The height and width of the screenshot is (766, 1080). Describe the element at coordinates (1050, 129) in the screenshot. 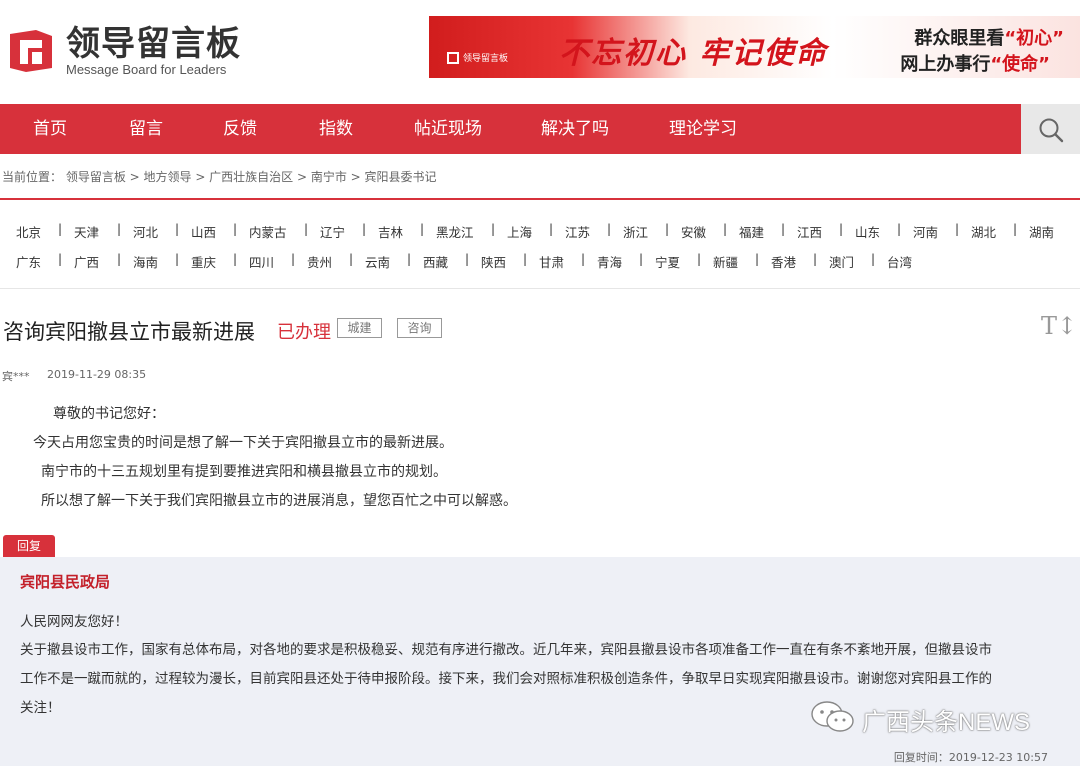

I see `search-button` at that location.